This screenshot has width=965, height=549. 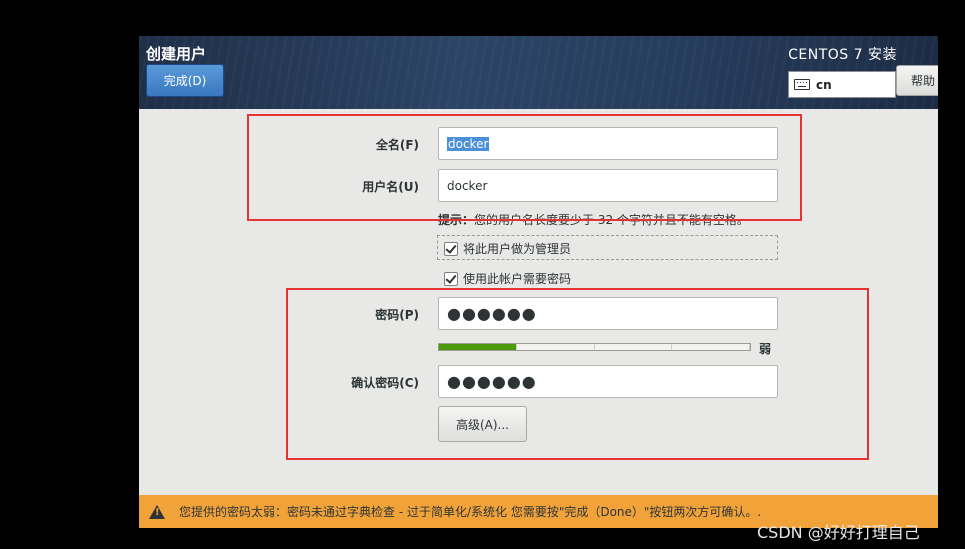 What do you see at coordinates (185, 80) in the screenshot?
I see `done-button: 完成(D)` at bounding box center [185, 80].